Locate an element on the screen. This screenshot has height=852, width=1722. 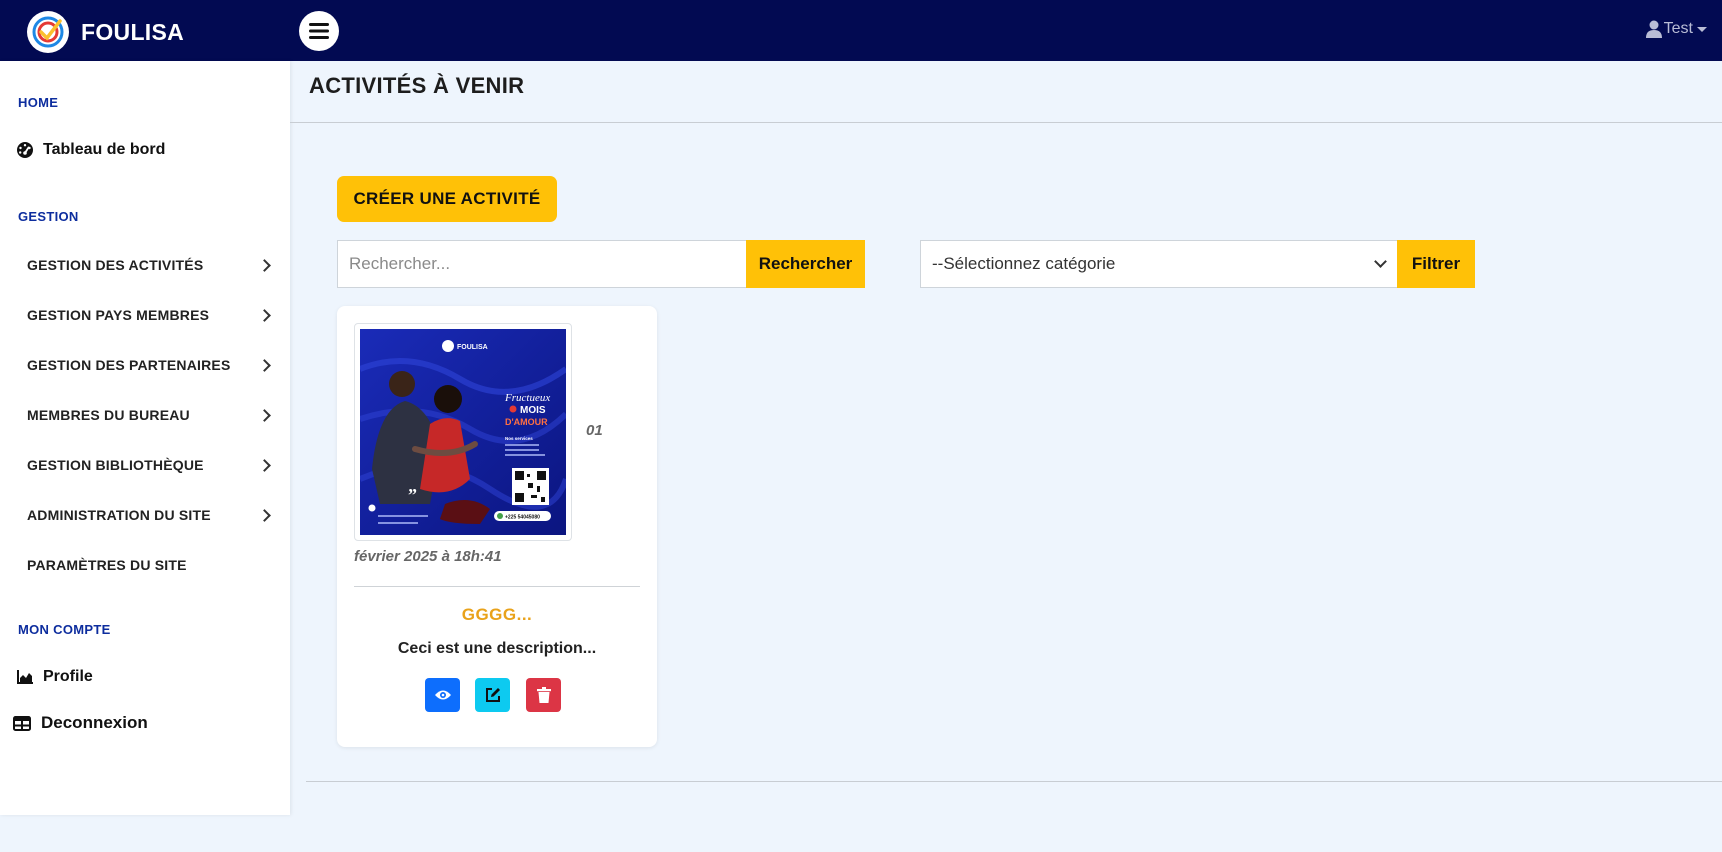
section-title-home: HOME is located at coordinates (38, 102).